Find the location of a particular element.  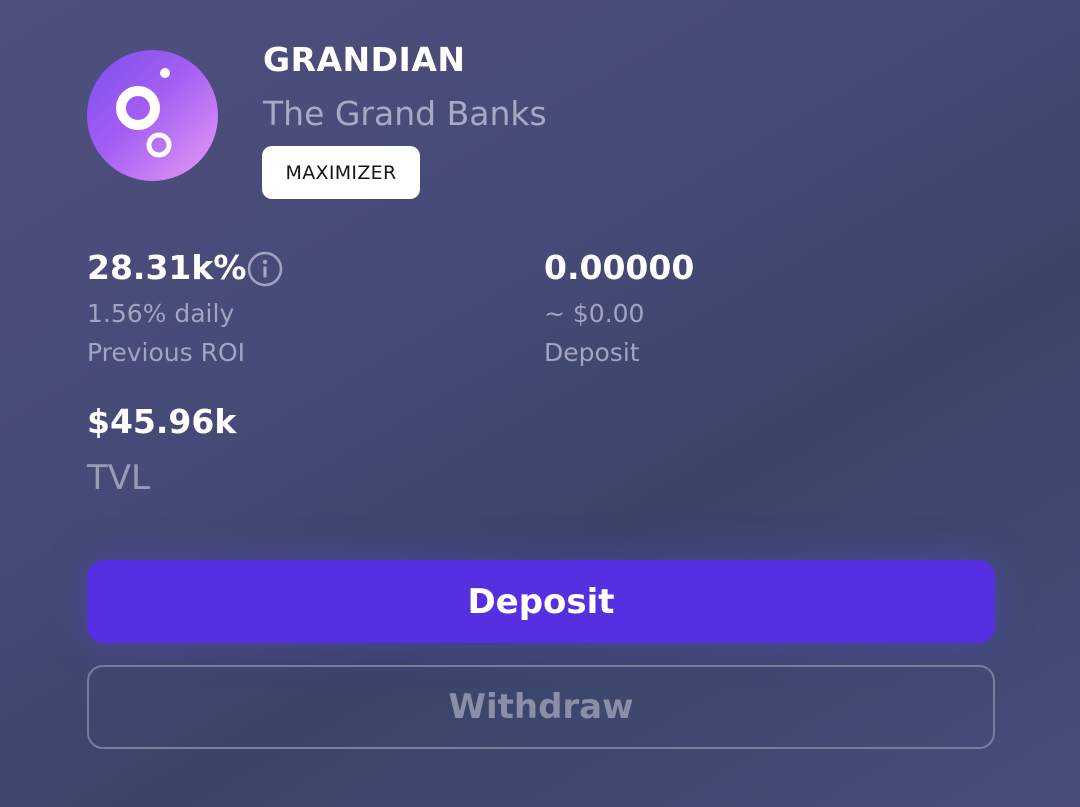

roi-daily: 1.56% daily is located at coordinates (161, 313).